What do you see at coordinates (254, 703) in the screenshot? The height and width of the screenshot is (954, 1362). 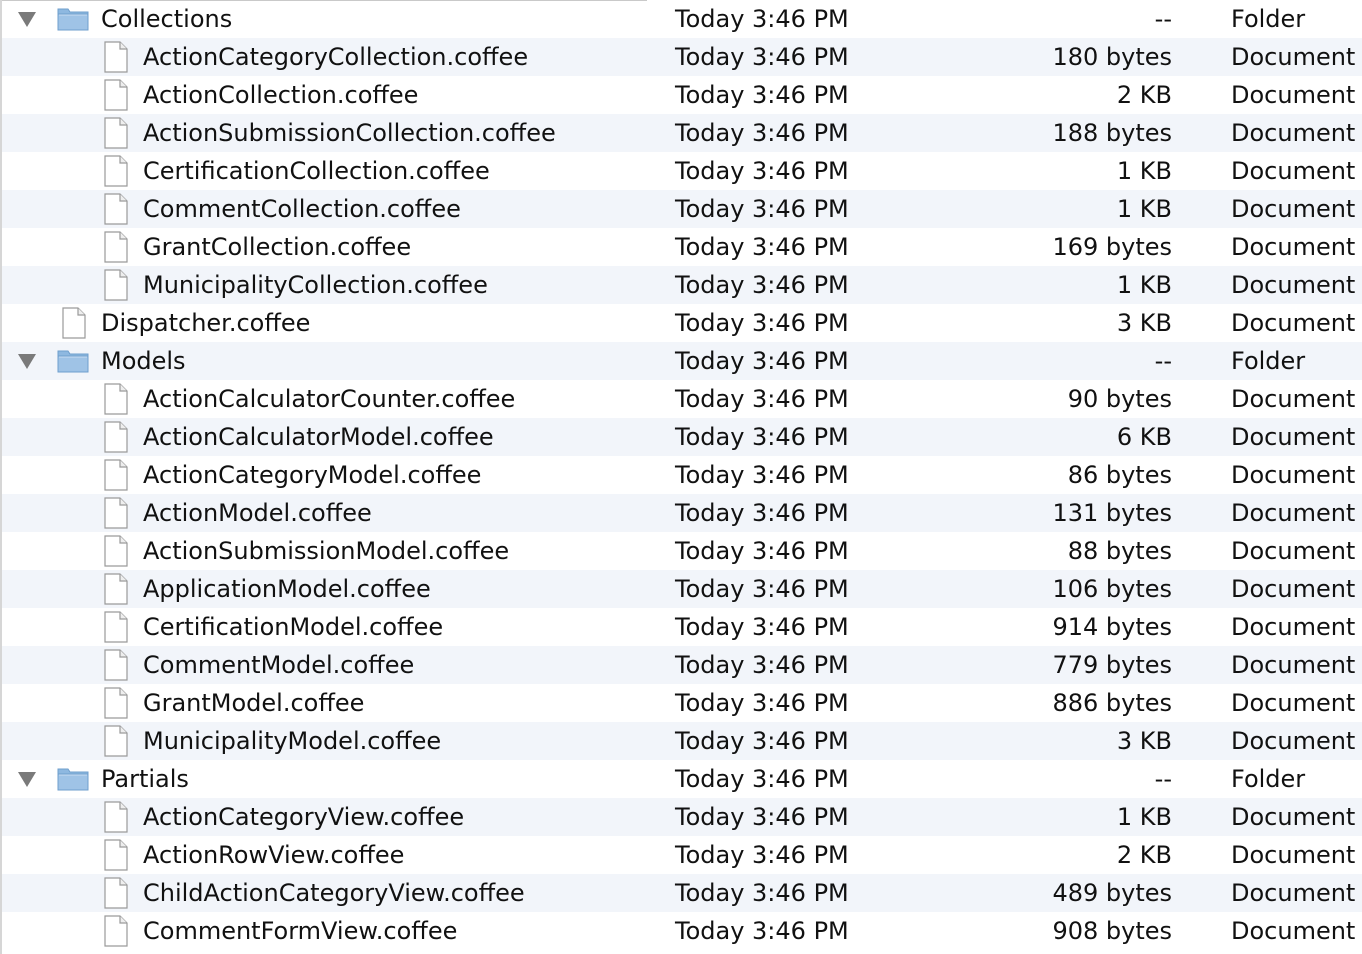 I see `item-name: GrantModel.coffee` at bounding box center [254, 703].